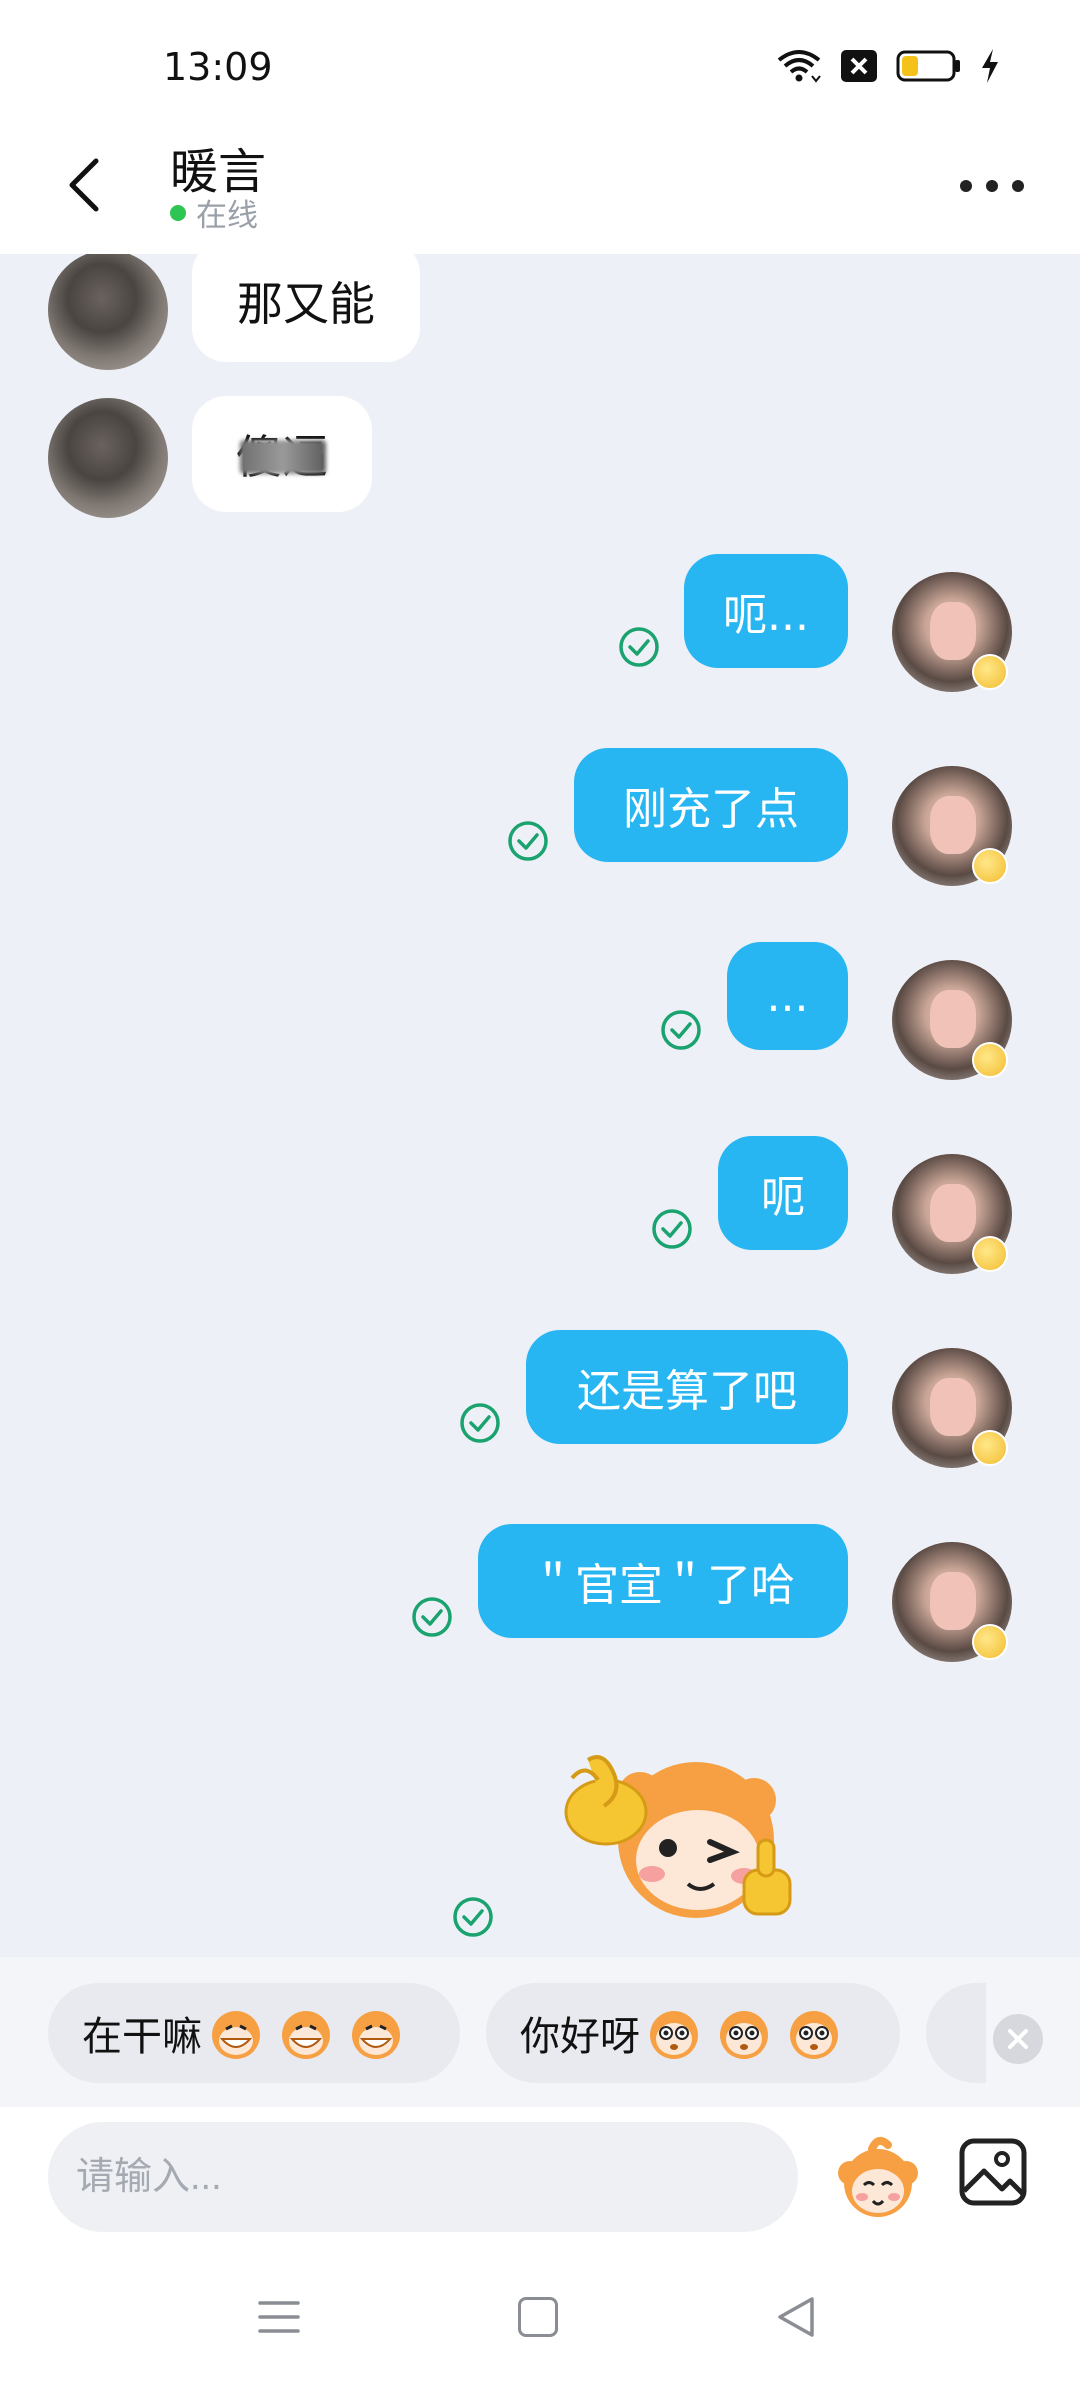  I want to click on home-button, so click(538, 2317).